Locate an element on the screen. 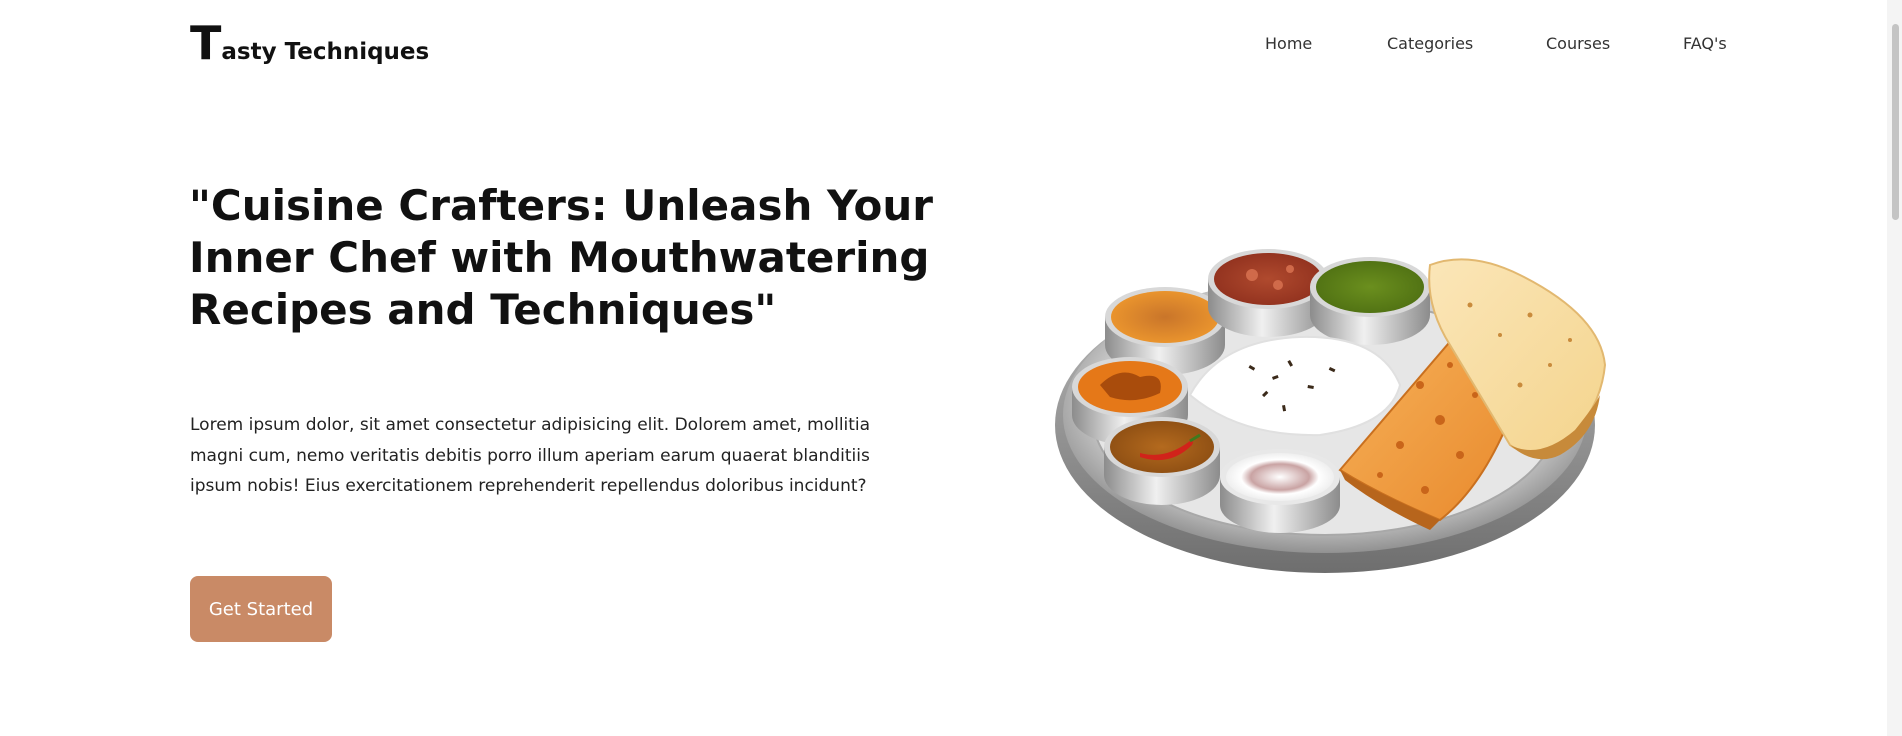 Image resolution: width=1902 pixels, height=736 pixels. logo-text: asty Techniques is located at coordinates (325, 52).